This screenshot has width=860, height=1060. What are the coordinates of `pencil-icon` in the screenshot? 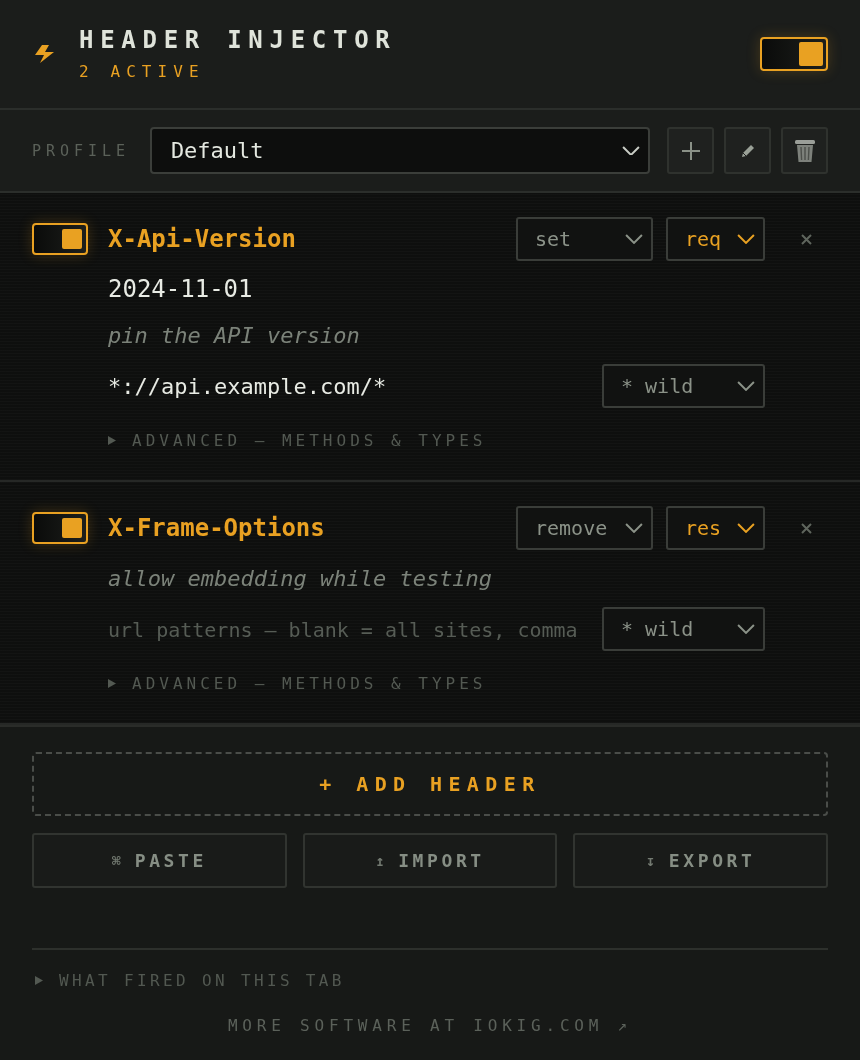 It's located at (747, 150).